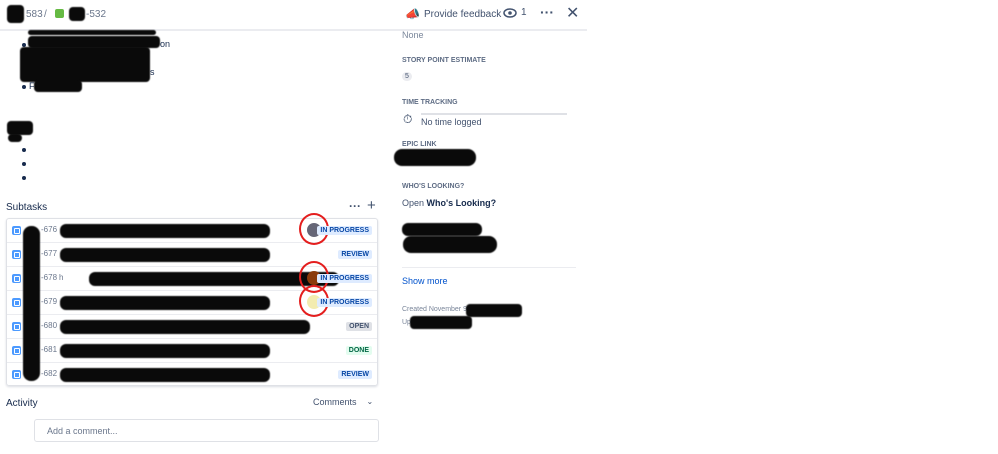  I want to click on subtask-row: -680 OPEN, so click(192, 327).